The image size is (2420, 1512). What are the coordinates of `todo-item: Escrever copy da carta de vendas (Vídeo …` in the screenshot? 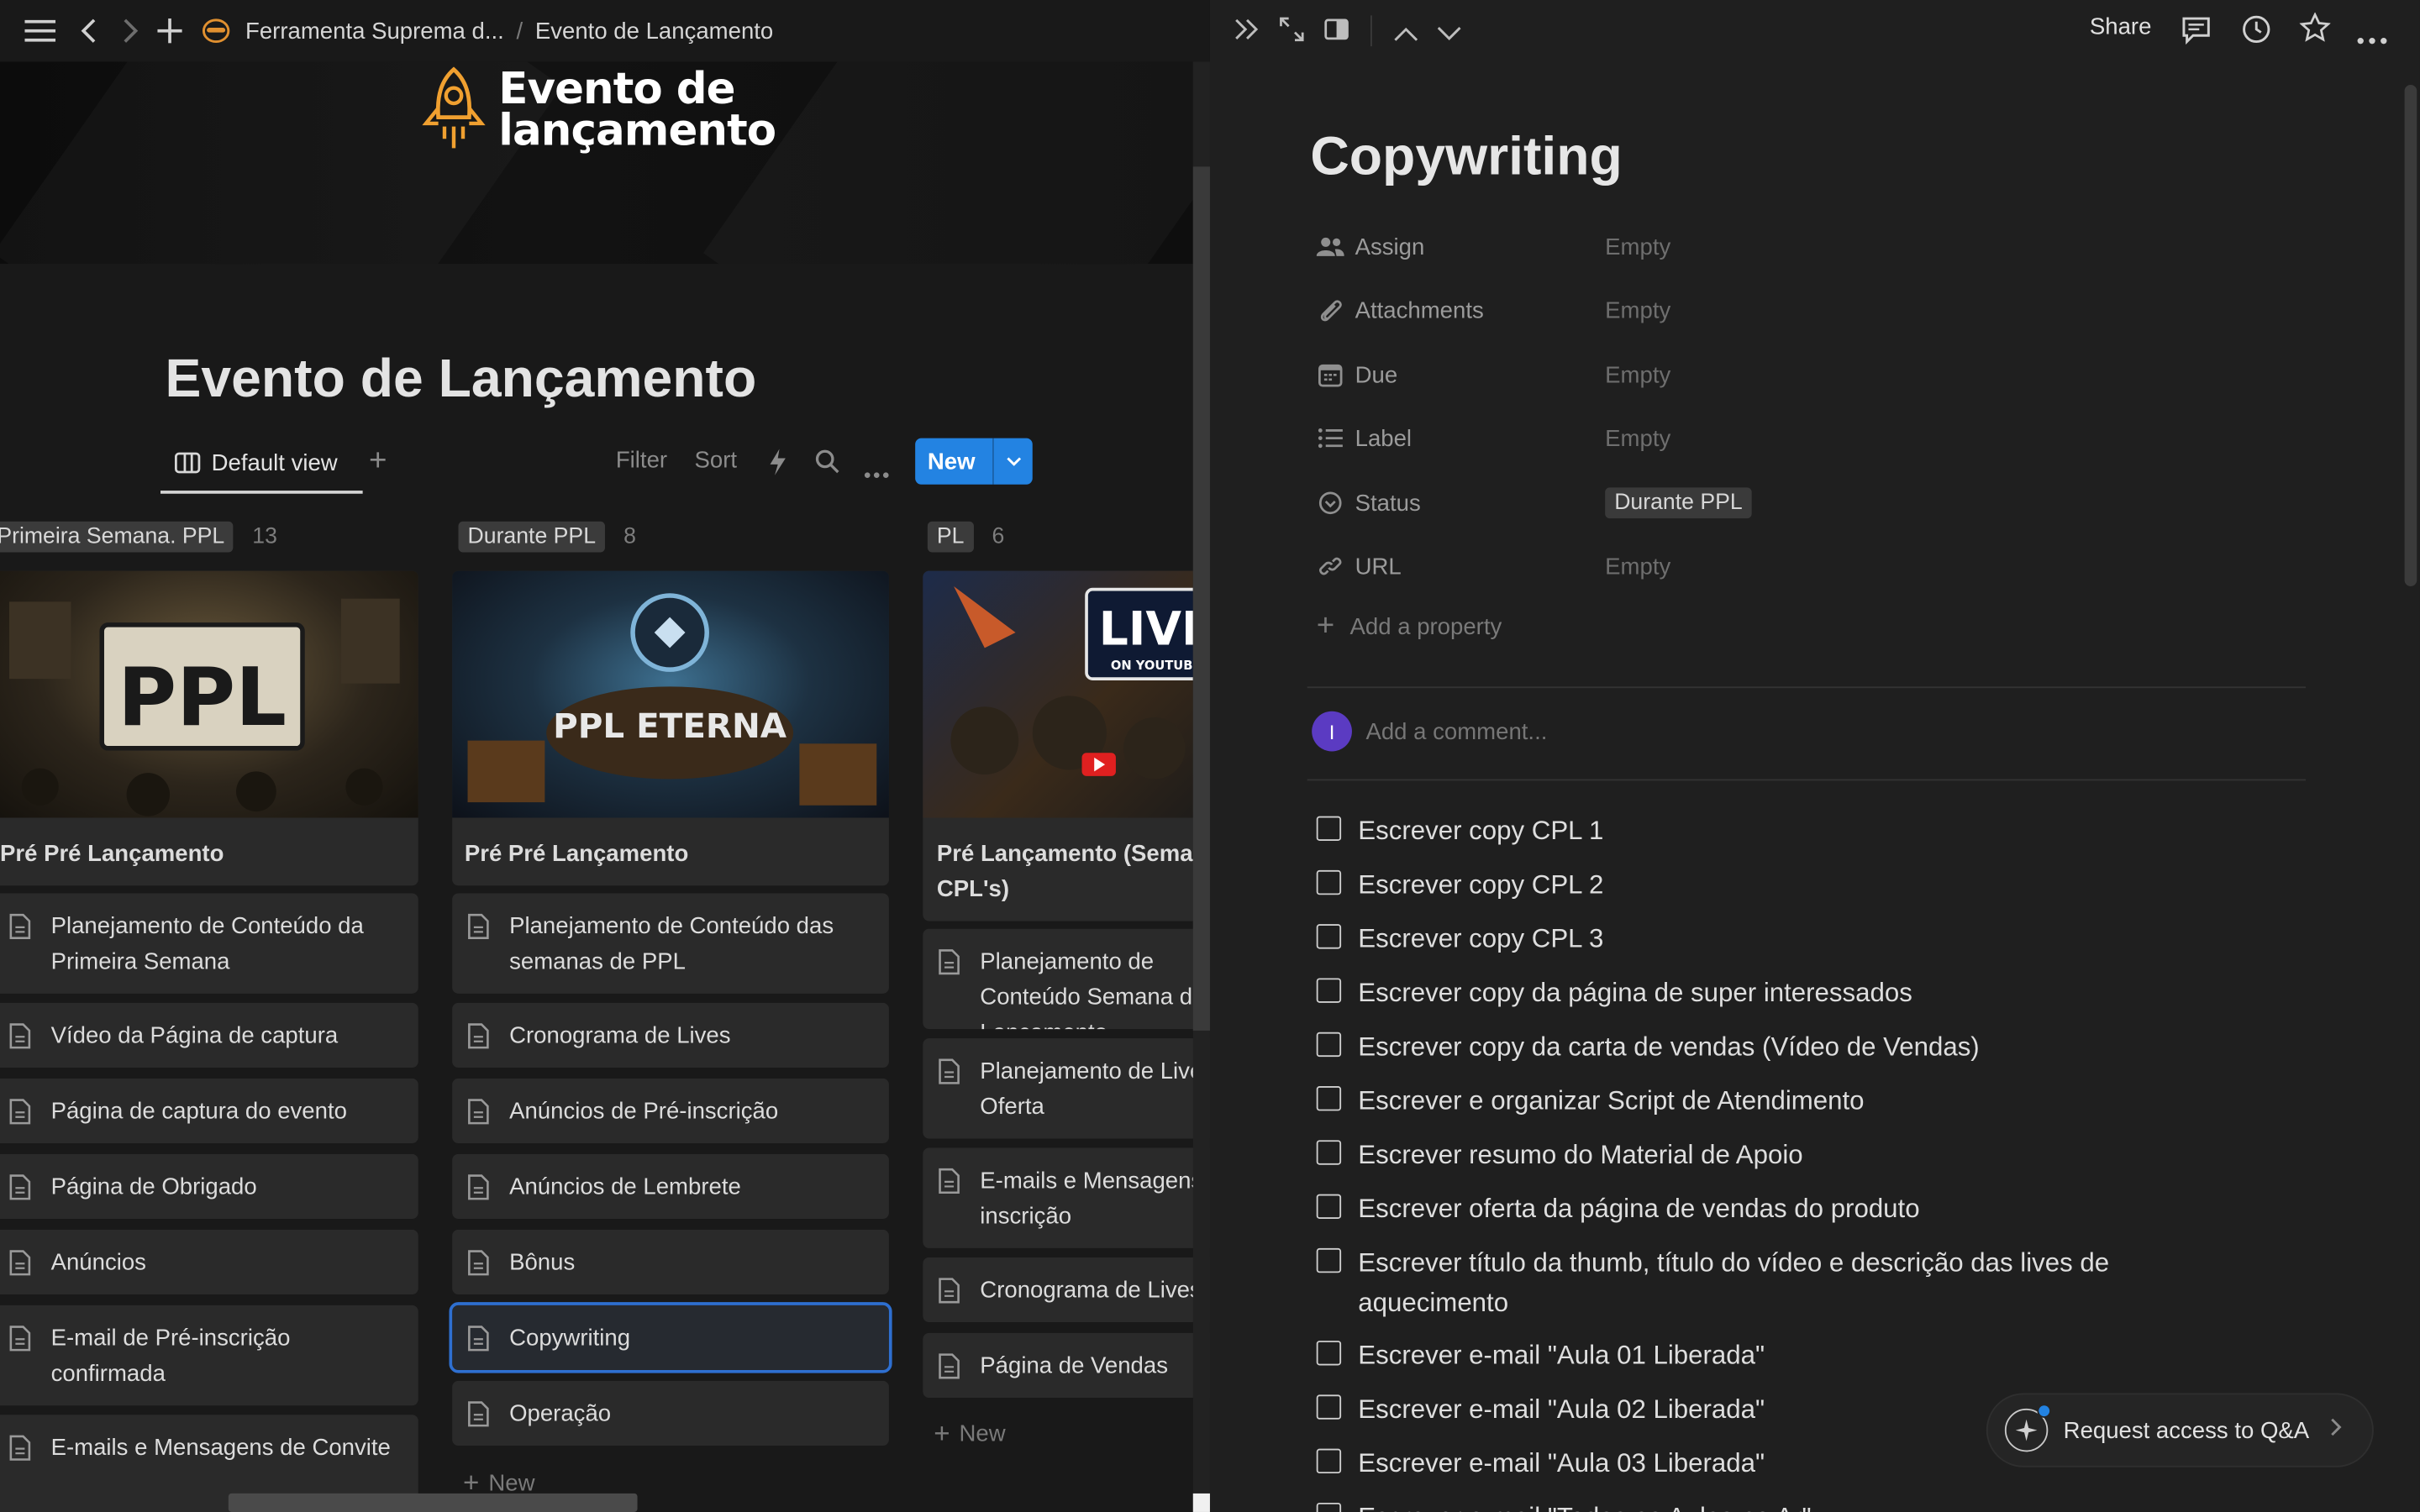 It's located at (1780, 1047).